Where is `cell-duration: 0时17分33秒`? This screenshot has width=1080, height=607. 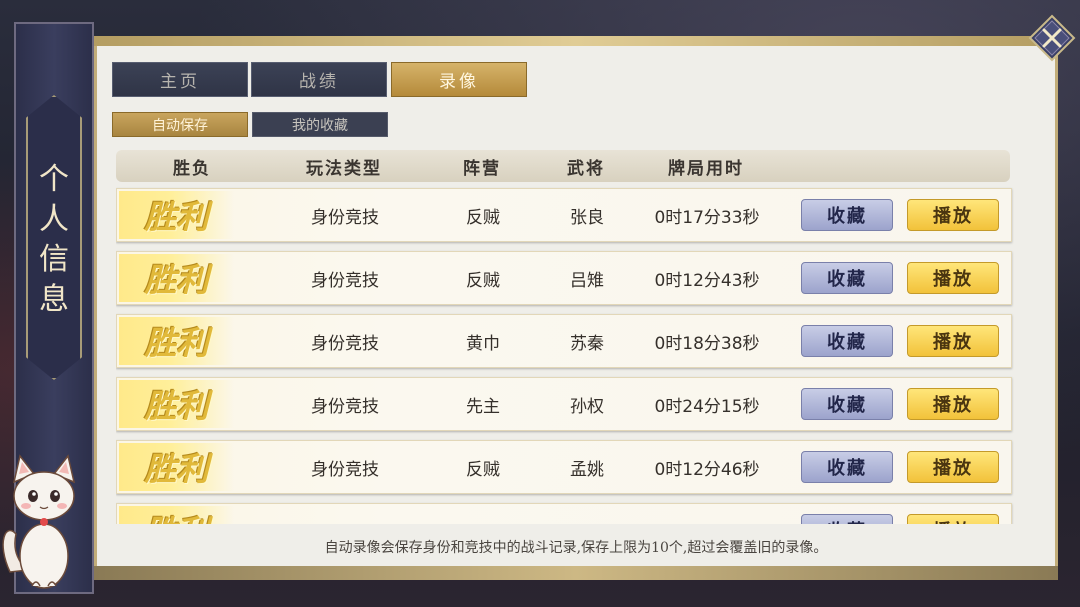
cell-duration: 0时17分33秒 is located at coordinates (707, 217).